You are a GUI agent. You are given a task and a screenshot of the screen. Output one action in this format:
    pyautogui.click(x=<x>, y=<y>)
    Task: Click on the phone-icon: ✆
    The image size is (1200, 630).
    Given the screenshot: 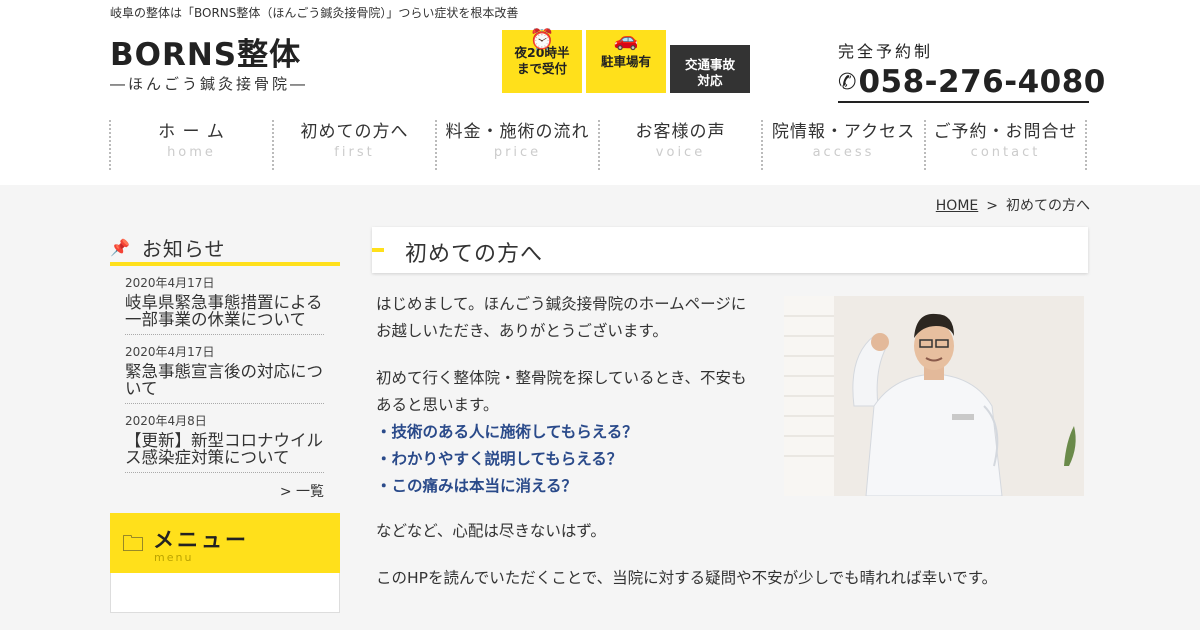 What is the action you would take?
    pyautogui.click(x=847, y=82)
    